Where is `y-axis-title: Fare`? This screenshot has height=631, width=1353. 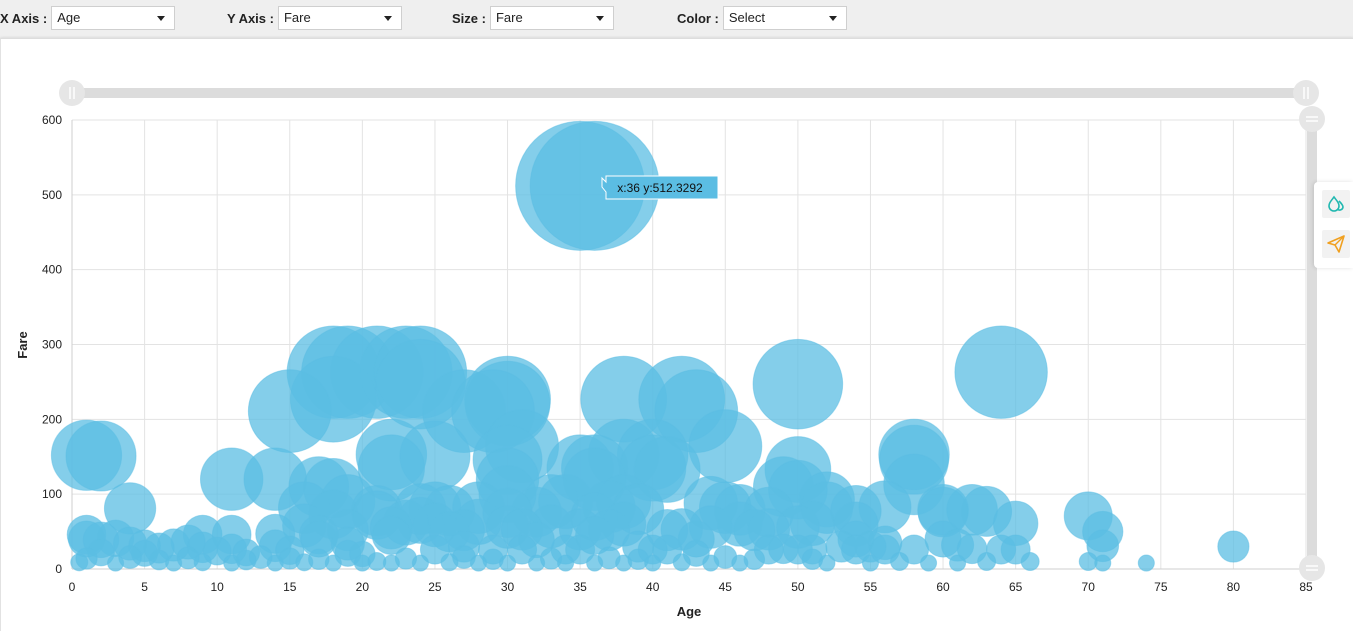
y-axis-title: Fare is located at coordinates (22, 344).